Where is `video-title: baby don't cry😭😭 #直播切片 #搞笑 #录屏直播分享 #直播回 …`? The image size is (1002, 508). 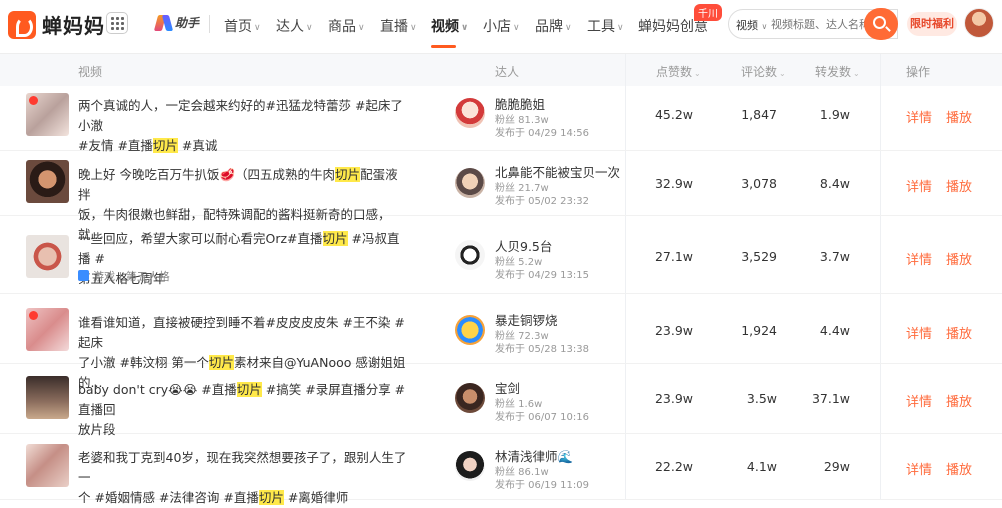
video-title: baby don't cry😭😭 #直播切片 #搞笑 #录屏直播分享 #直播回 … is located at coordinates (243, 410).